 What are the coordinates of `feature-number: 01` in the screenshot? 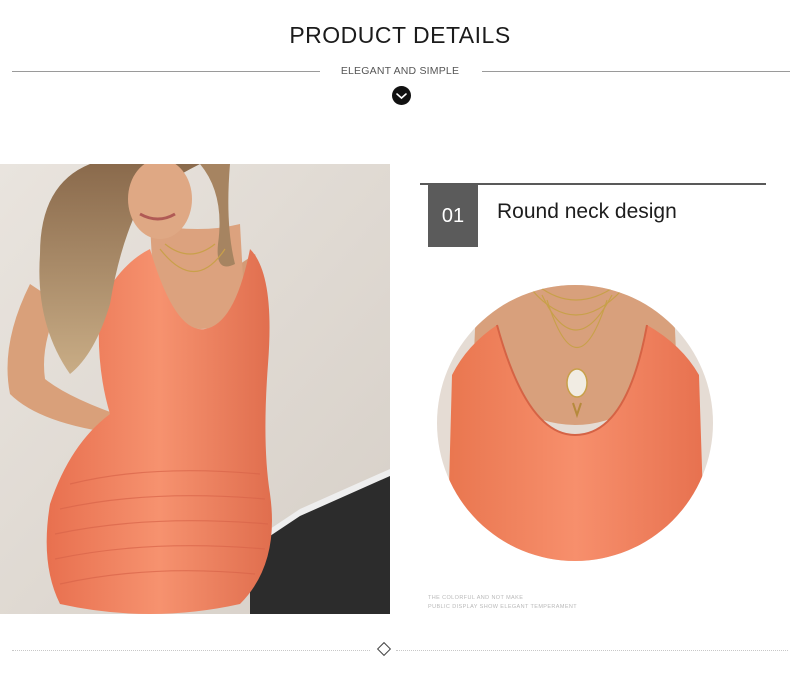 It's located at (453, 216).